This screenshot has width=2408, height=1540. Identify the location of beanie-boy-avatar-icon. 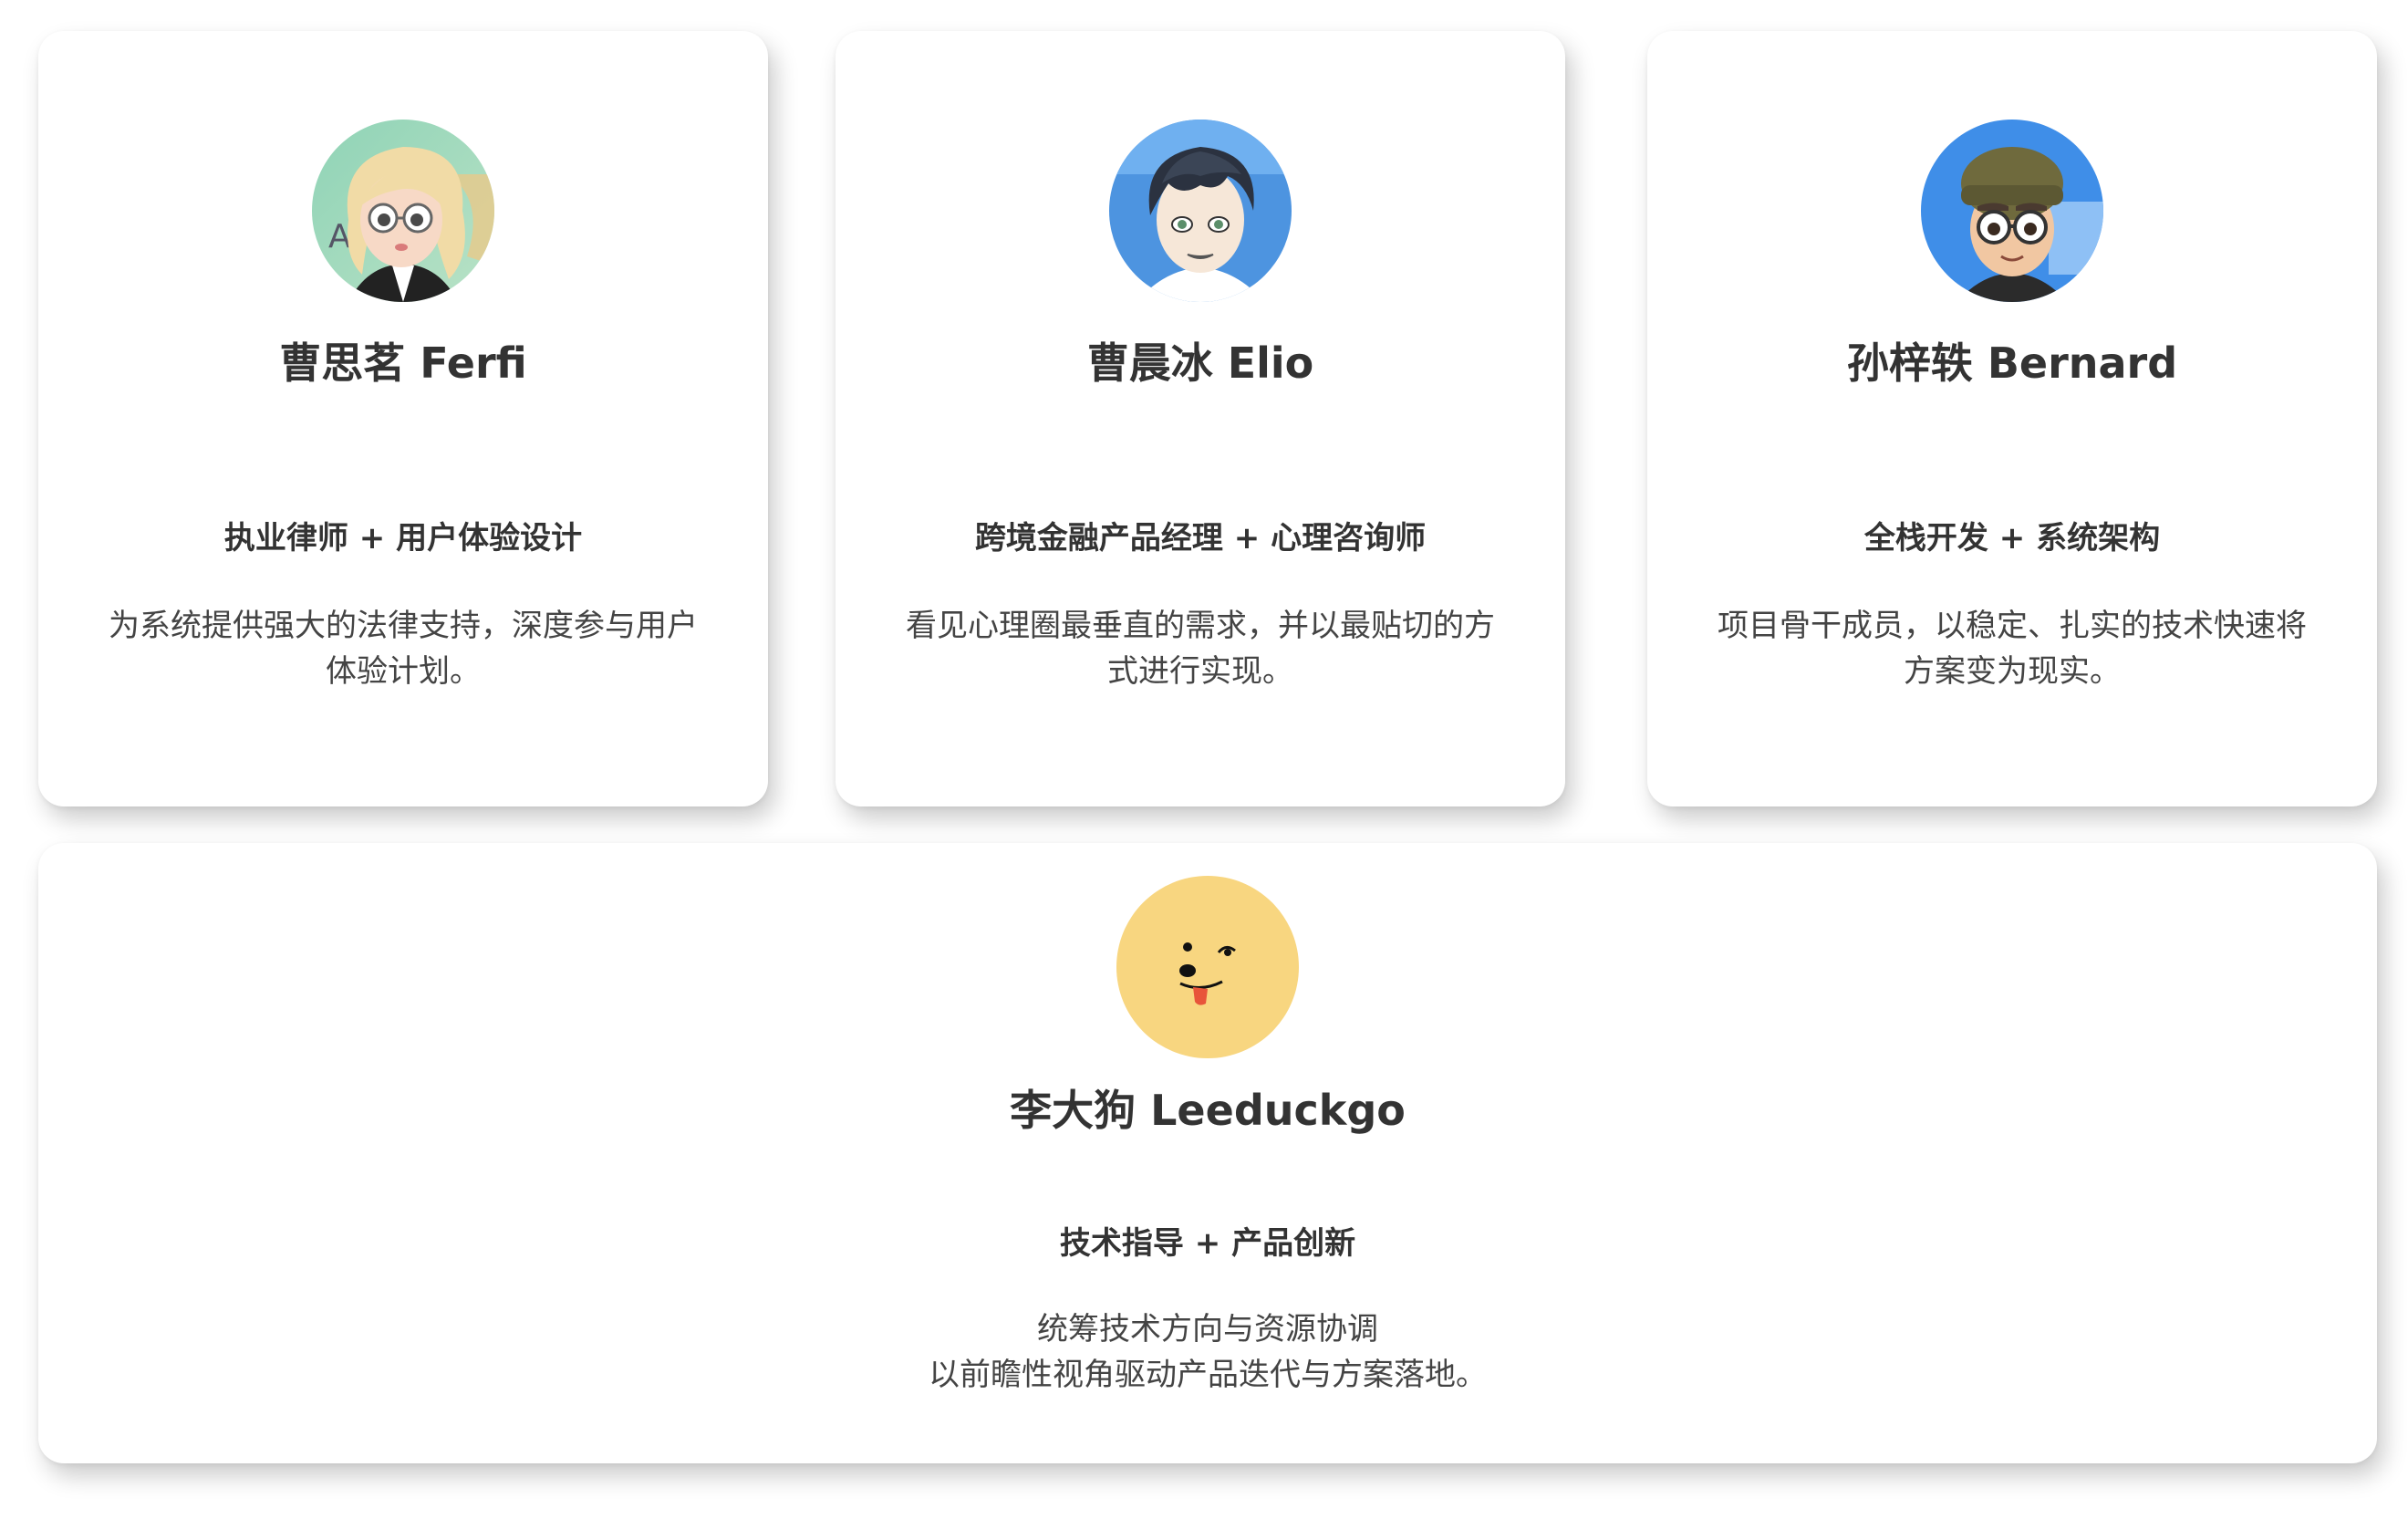
(2012, 211).